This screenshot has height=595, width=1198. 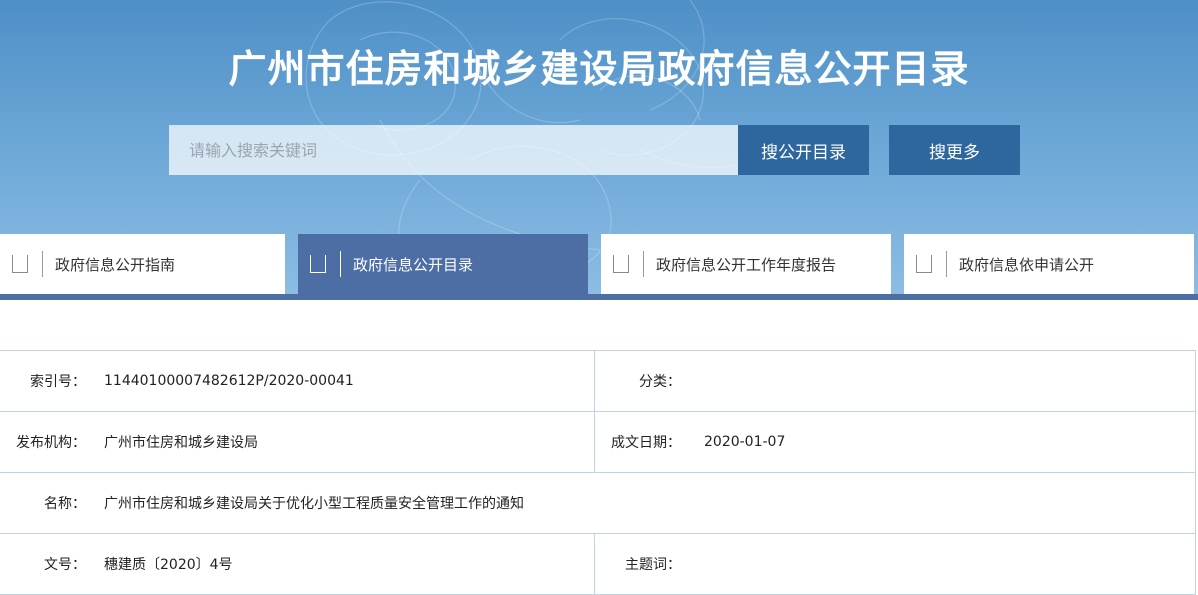 I want to click on table-row: 发布机构： 广州市住房和城乡建设局 成文日期： 2020-01-07, so click(x=597, y=442).